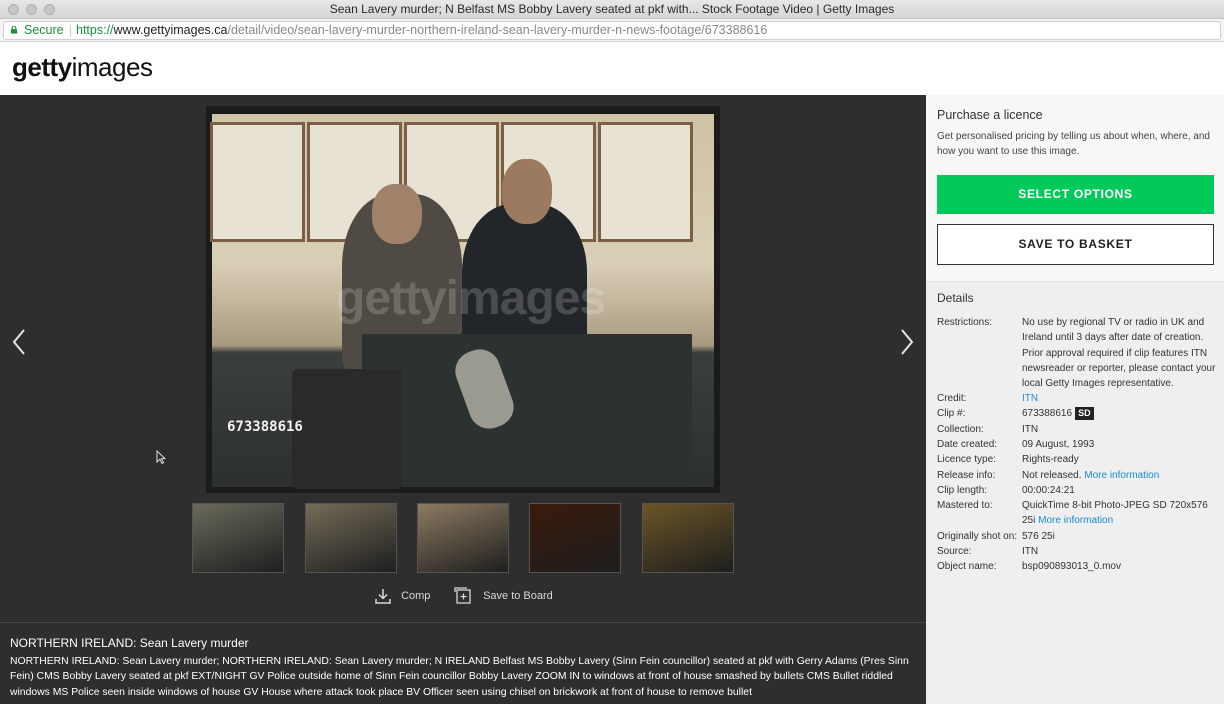 The height and width of the screenshot is (704, 1224). I want to click on caption-divider, so click(463, 622).